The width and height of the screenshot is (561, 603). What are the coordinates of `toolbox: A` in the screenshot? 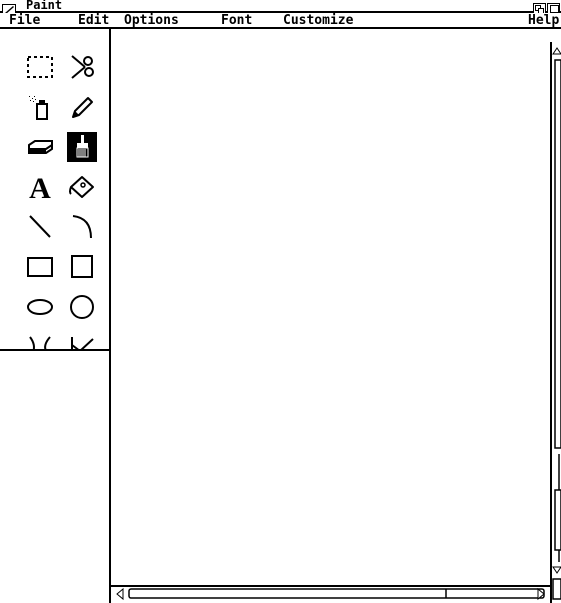 It's located at (55, 195).